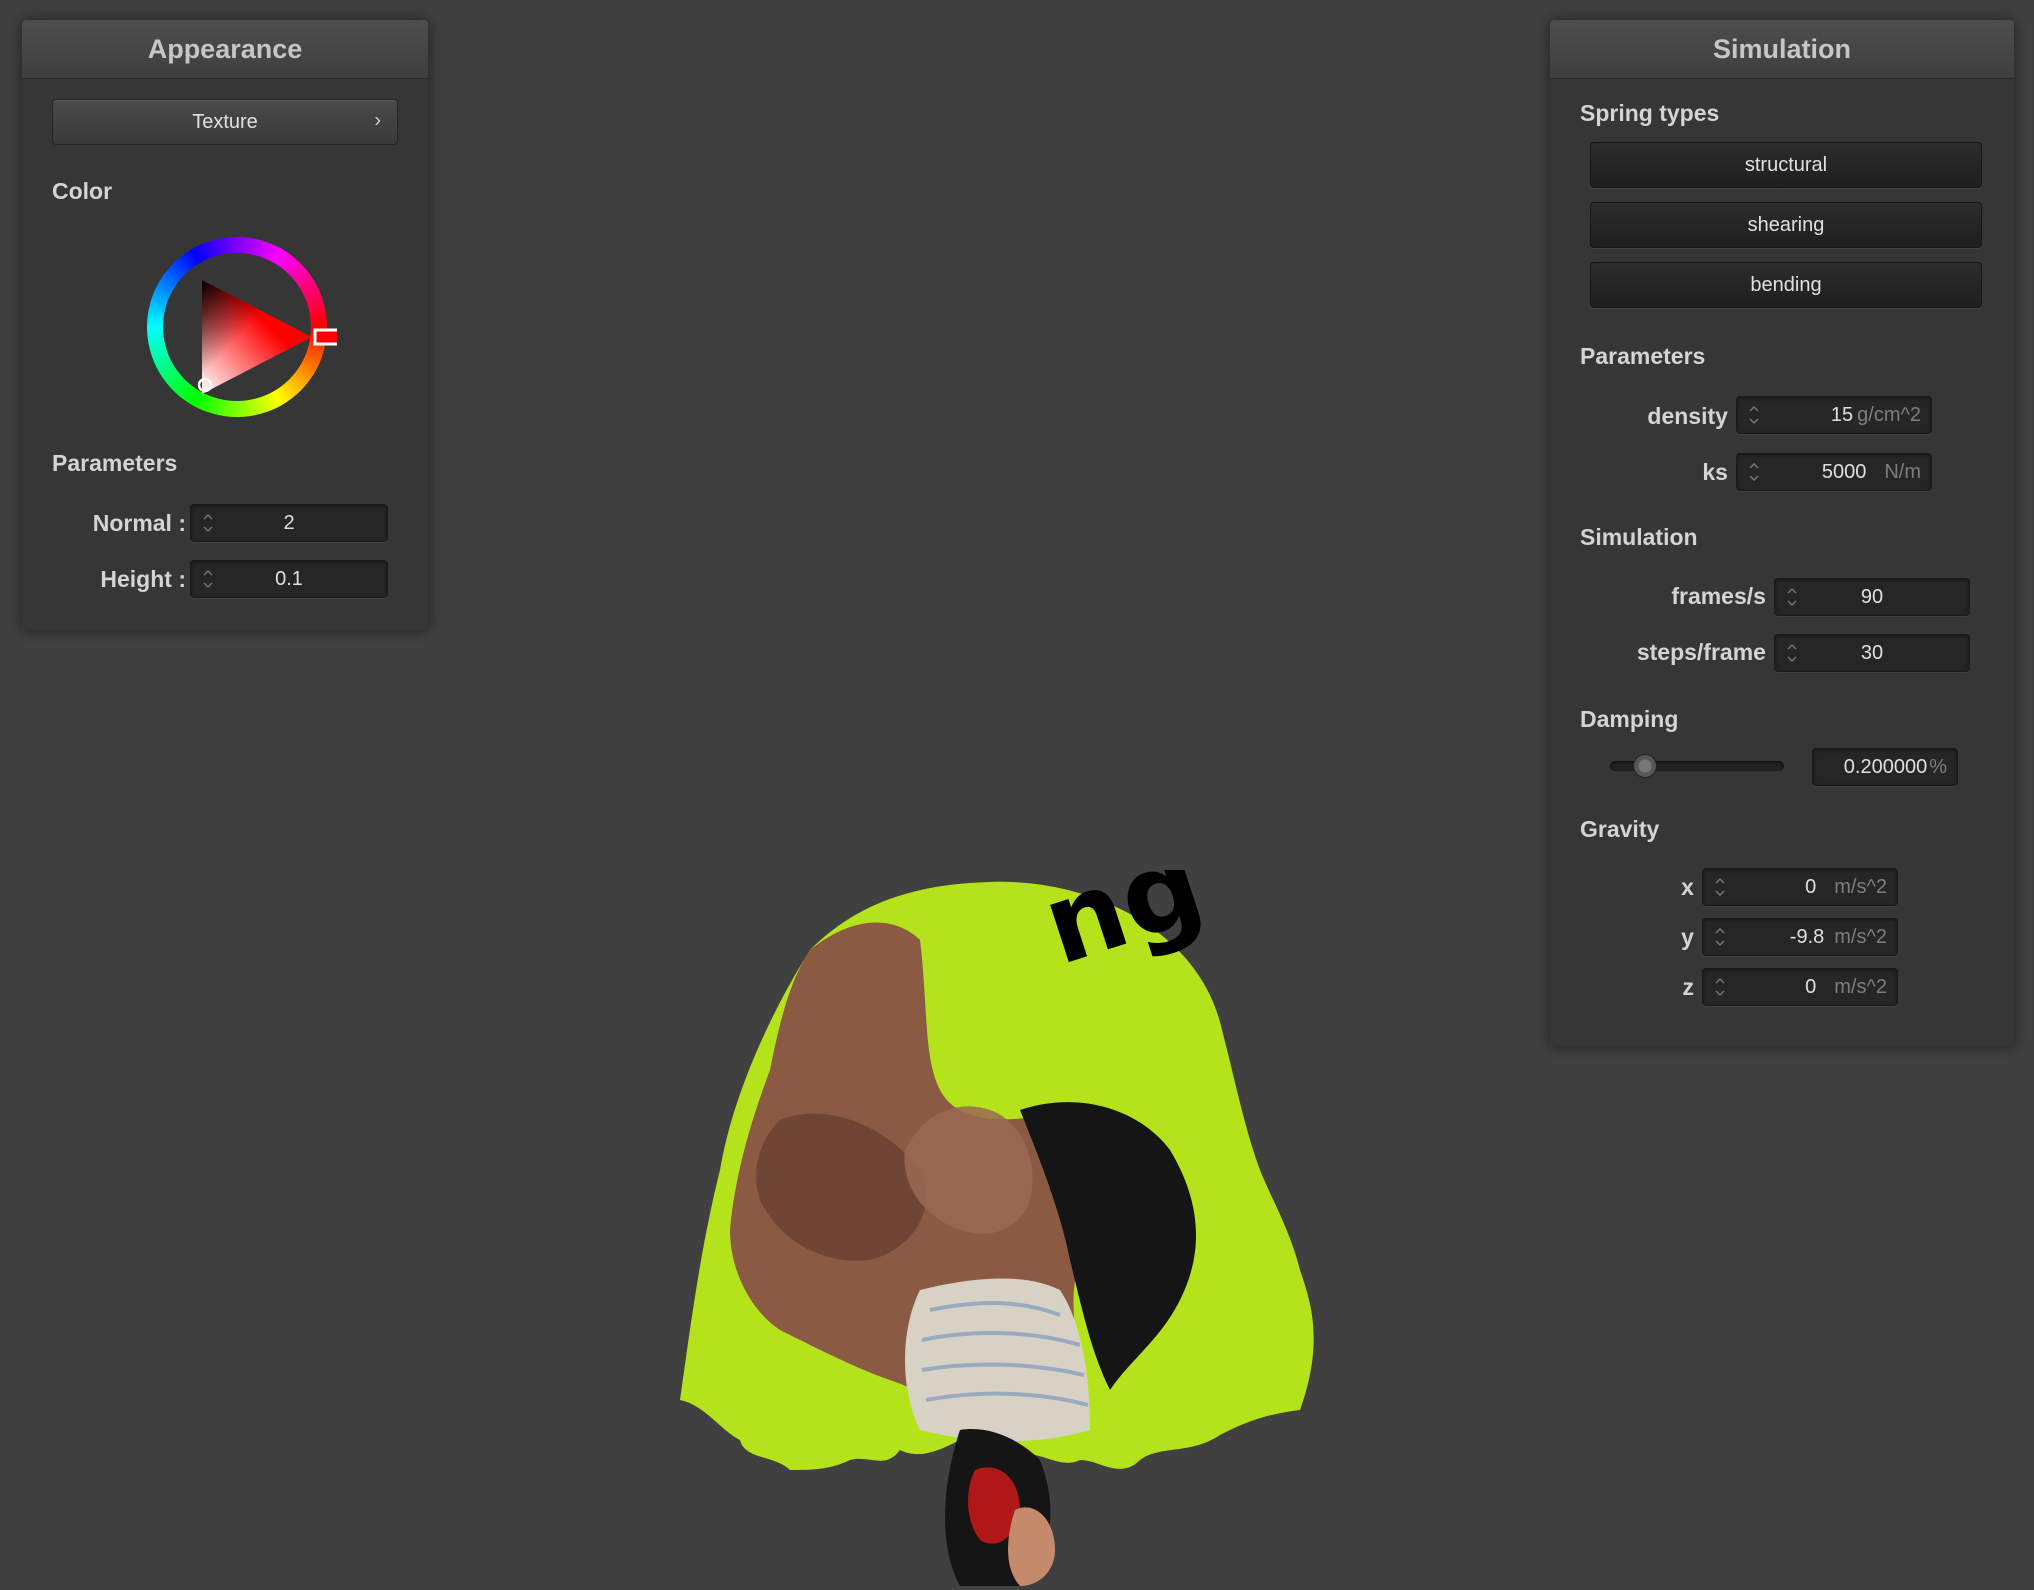 This screenshot has width=2034, height=1590. I want to click on density-unit: g/cm^2, so click(1889, 415).